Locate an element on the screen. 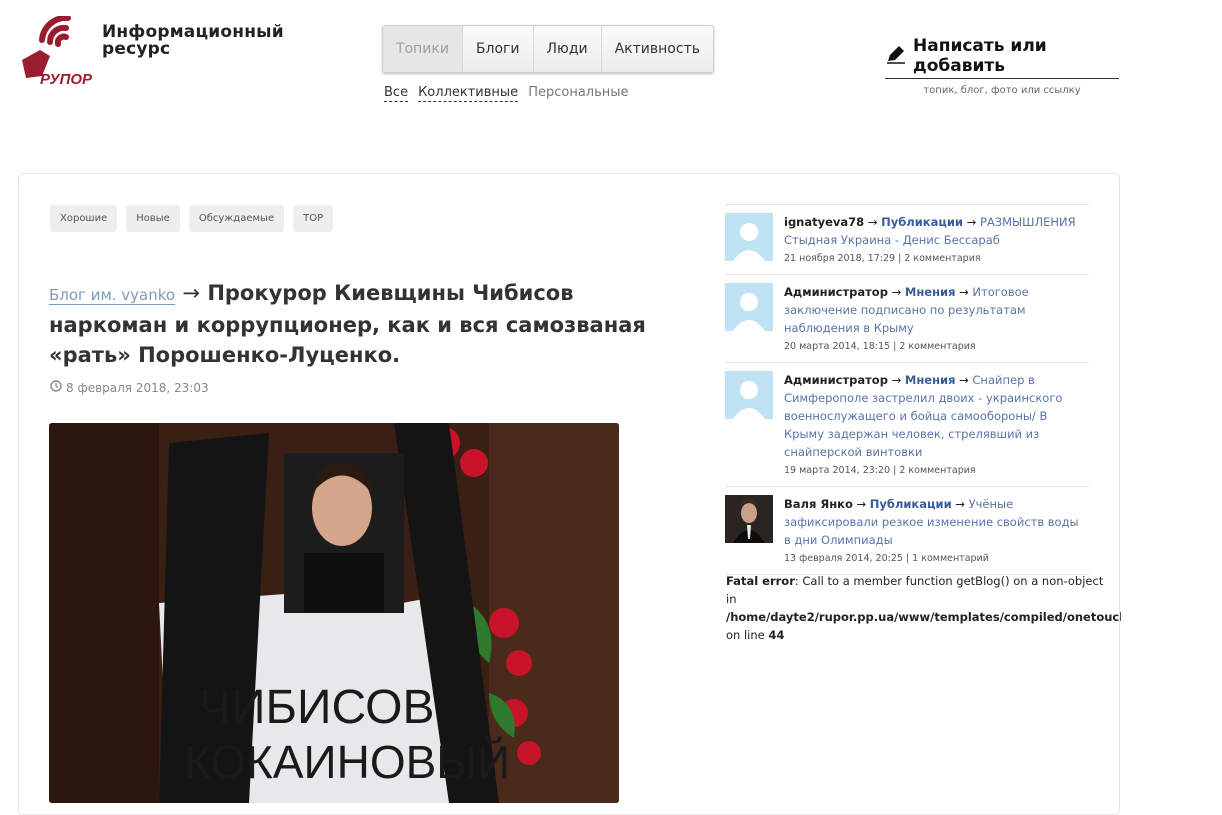 The width and height of the screenshot is (1222, 815). filter-good: Хорошие is located at coordinates (84, 218).